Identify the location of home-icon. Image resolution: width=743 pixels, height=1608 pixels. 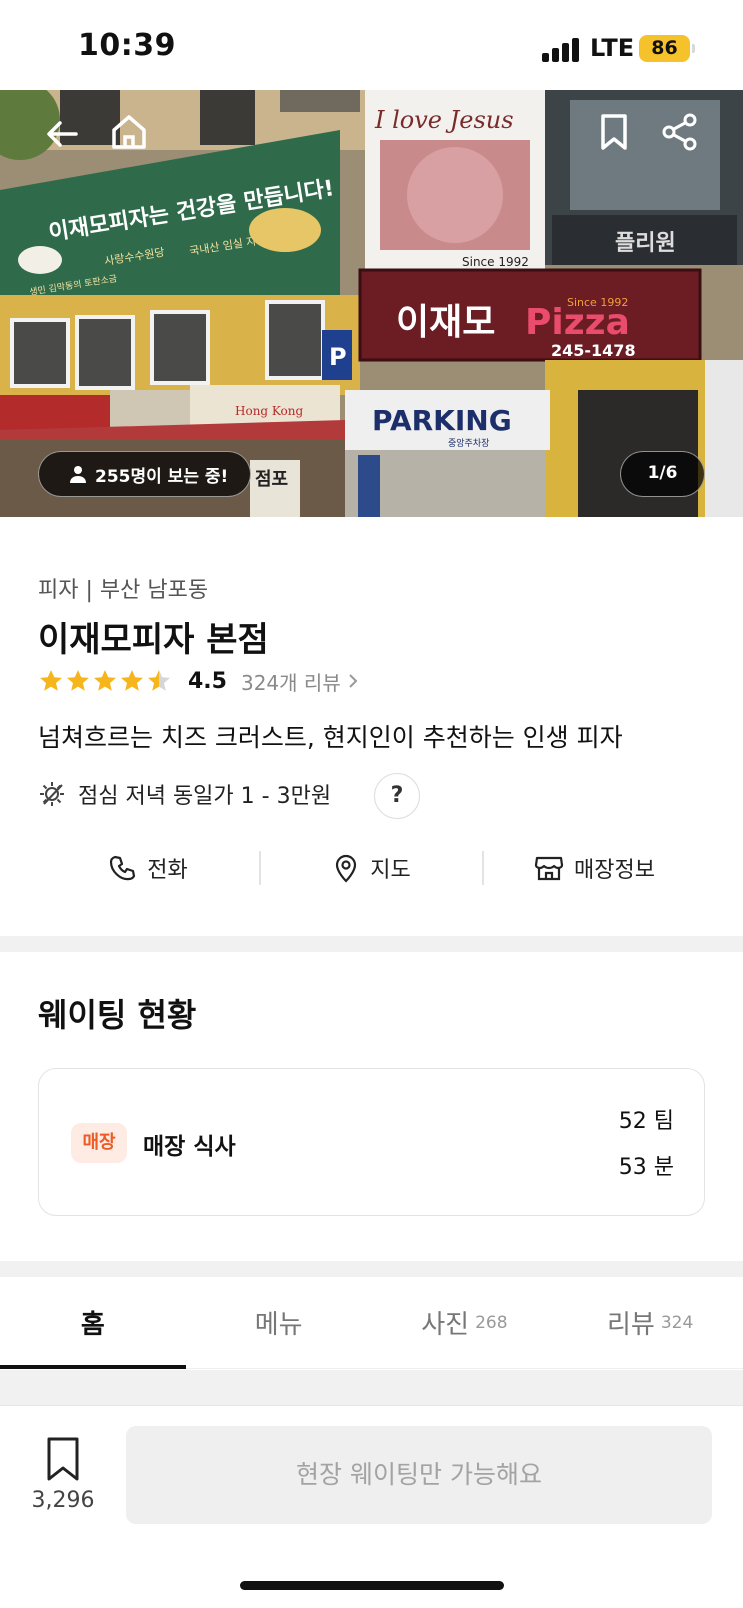
(129, 132).